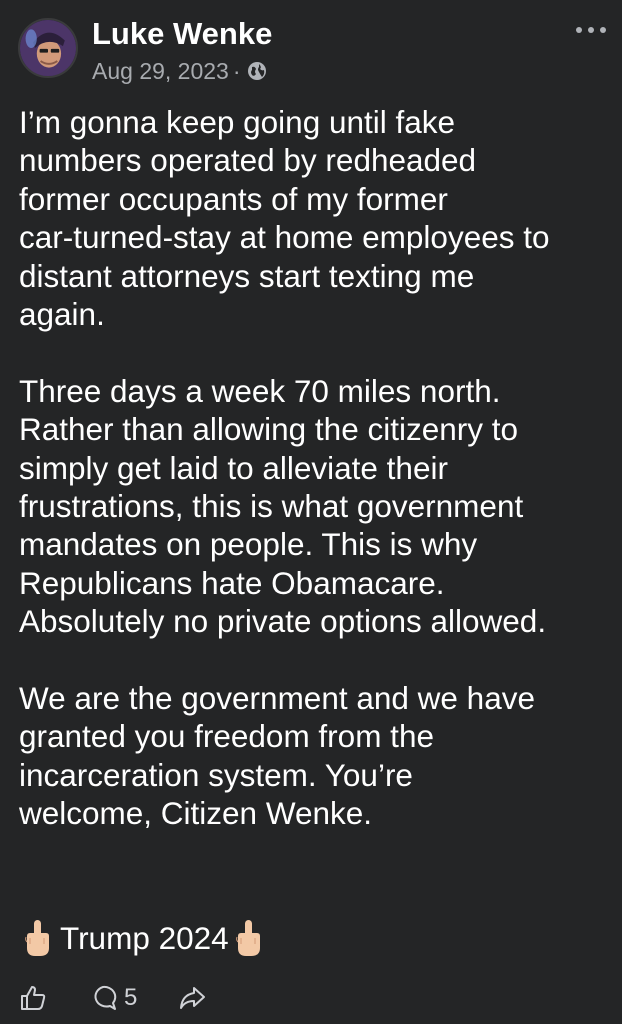  I want to click on avatar, so click(48, 48).